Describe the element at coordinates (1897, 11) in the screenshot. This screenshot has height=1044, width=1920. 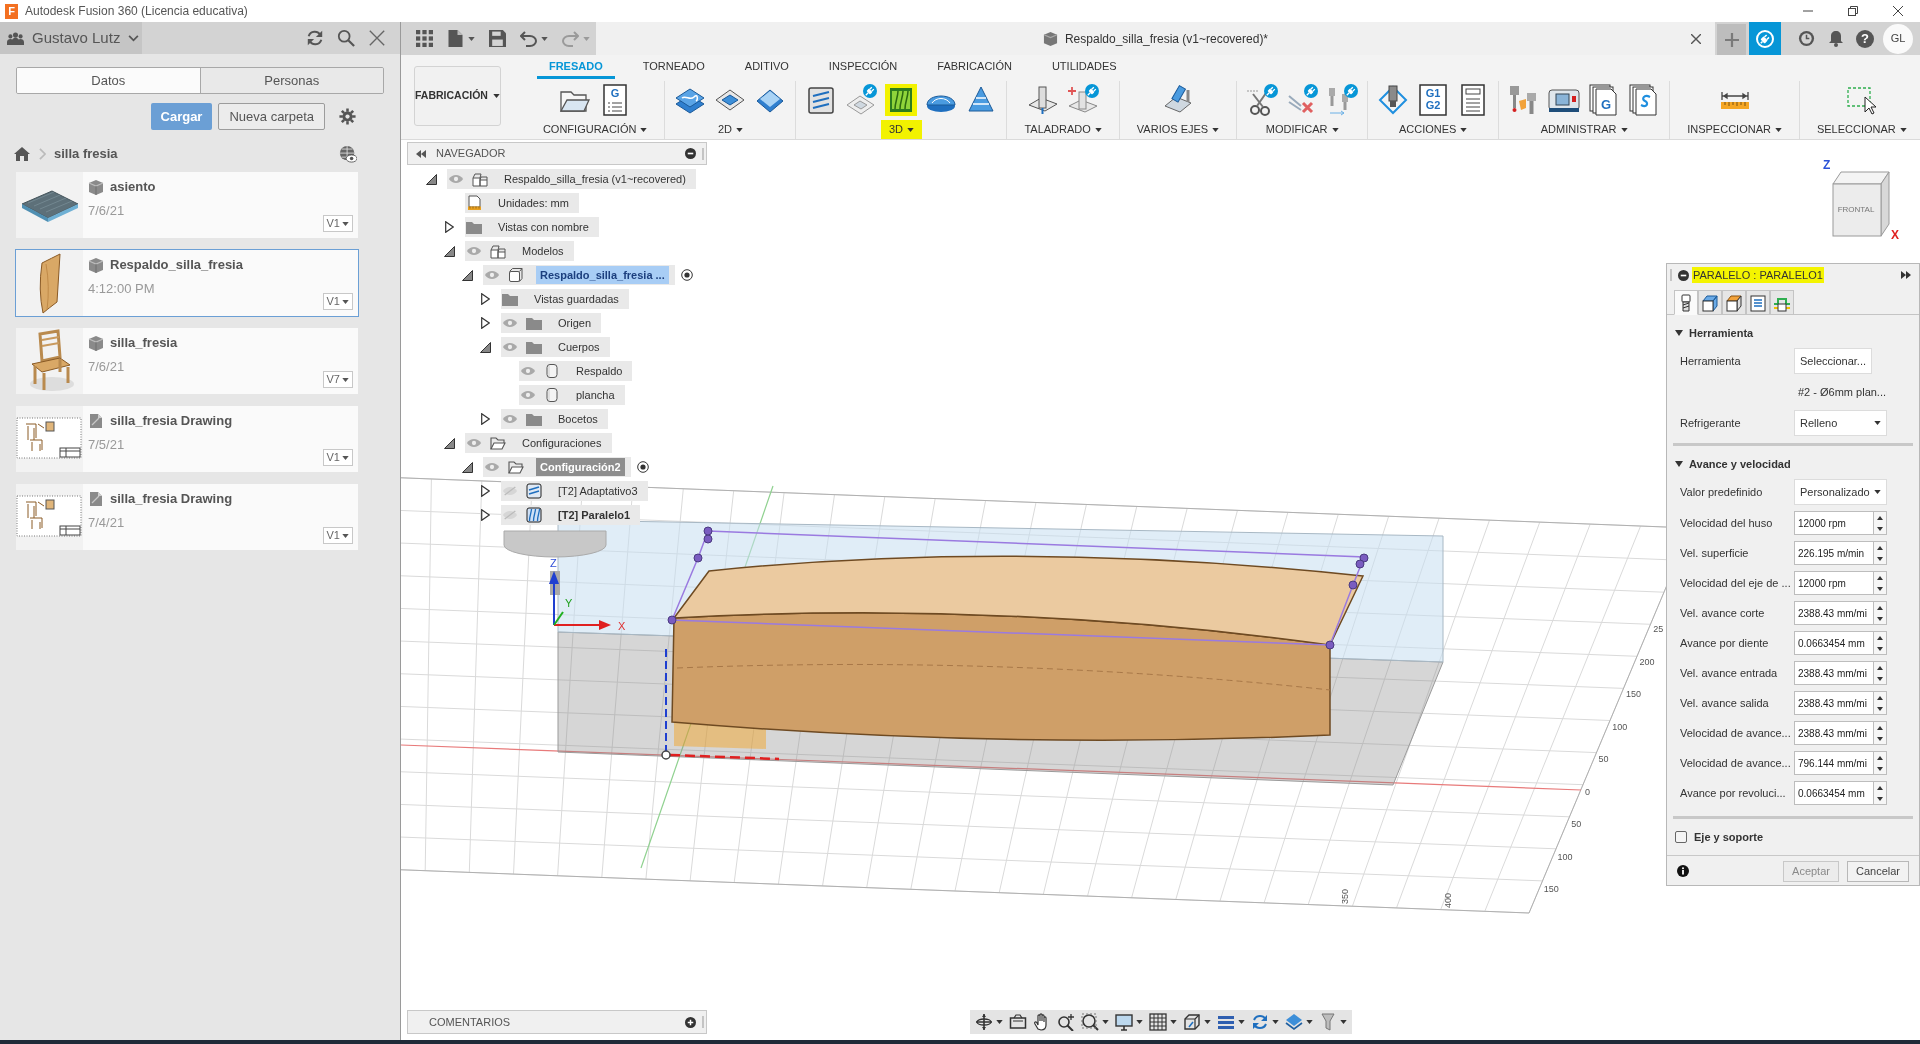
I see `close-icon` at that location.